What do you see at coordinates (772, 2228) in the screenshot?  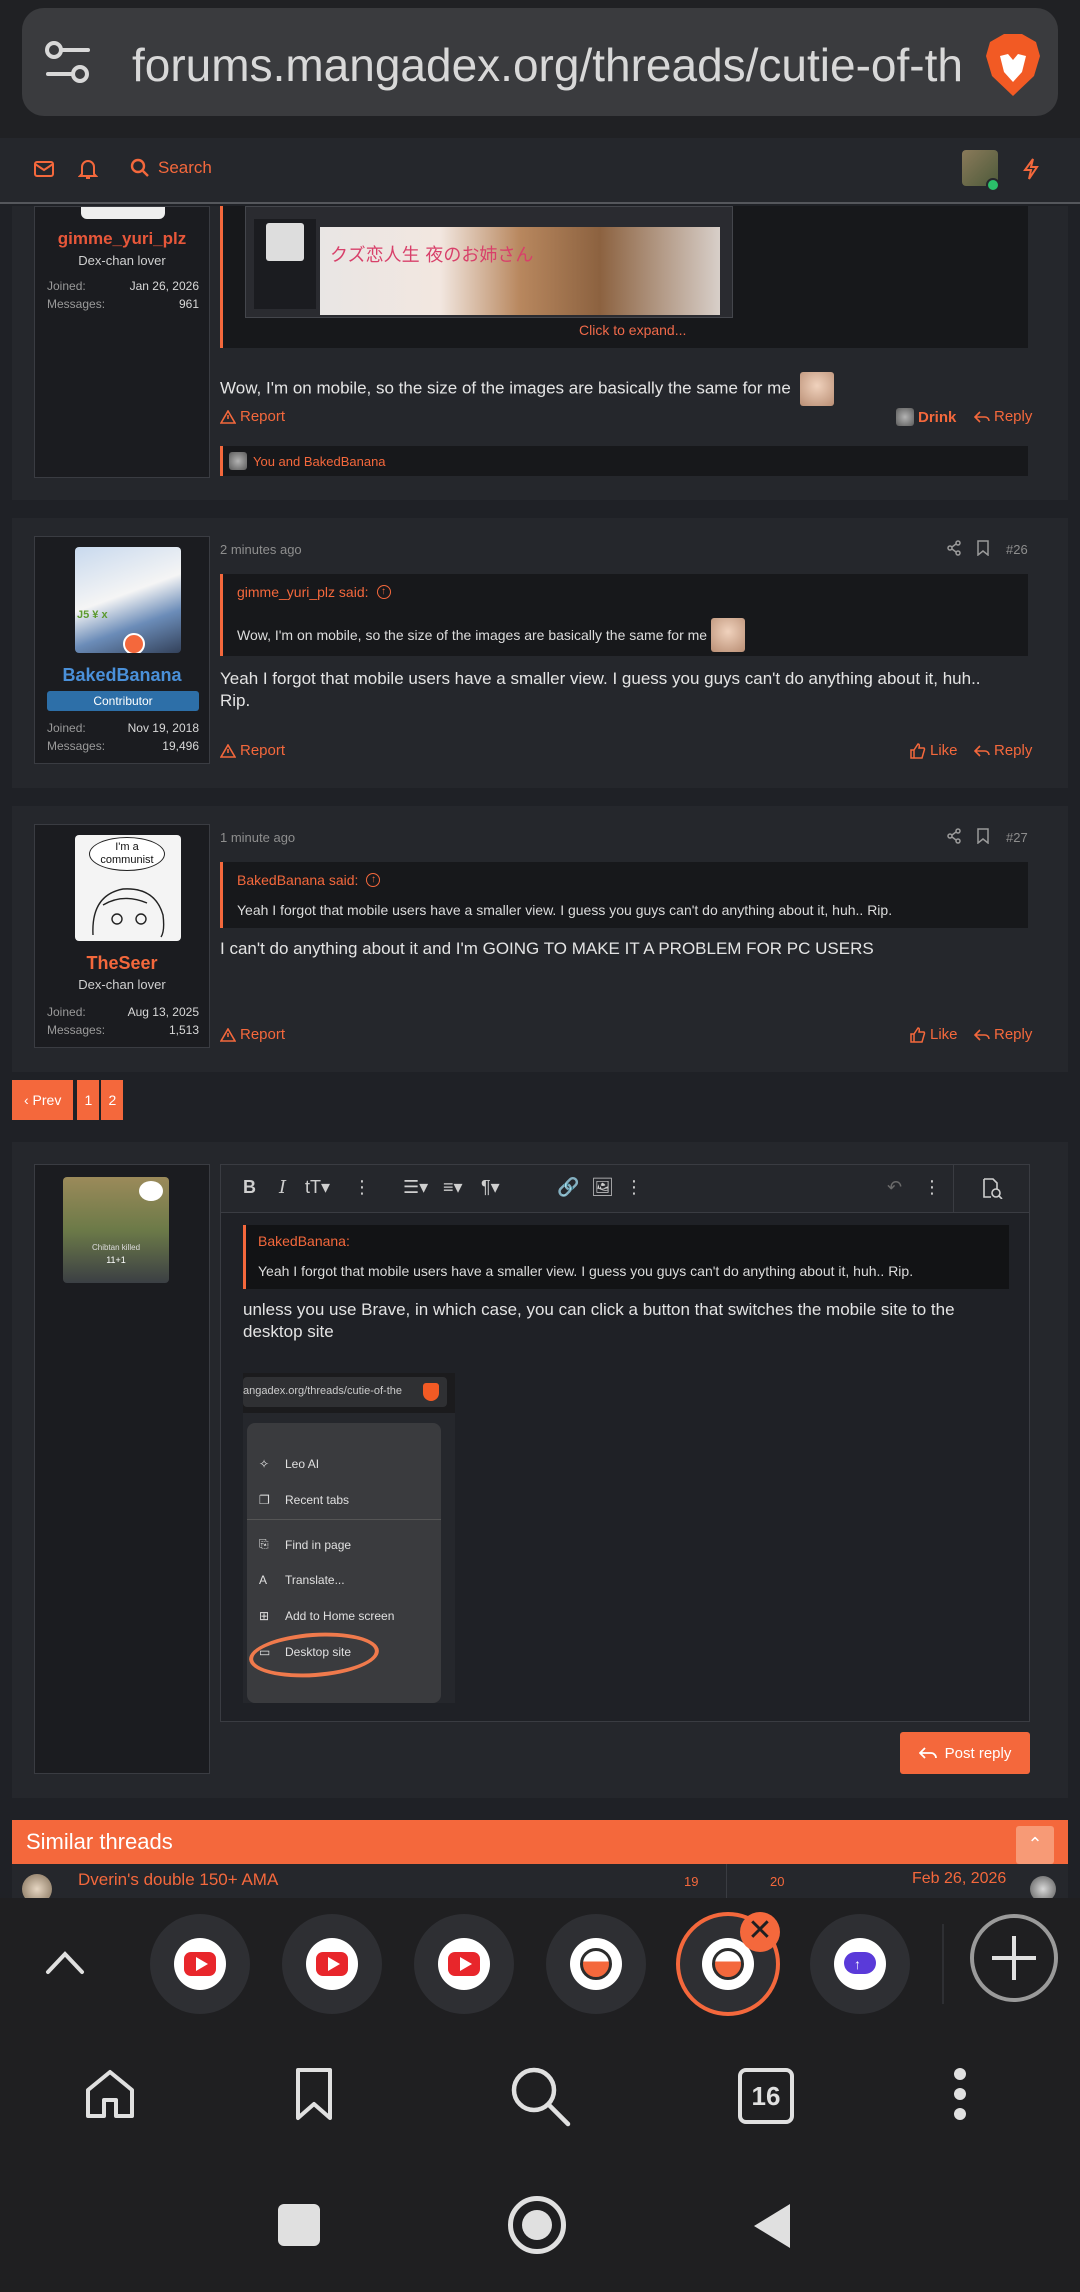 I see `back-icon` at bounding box center [772, 2228].